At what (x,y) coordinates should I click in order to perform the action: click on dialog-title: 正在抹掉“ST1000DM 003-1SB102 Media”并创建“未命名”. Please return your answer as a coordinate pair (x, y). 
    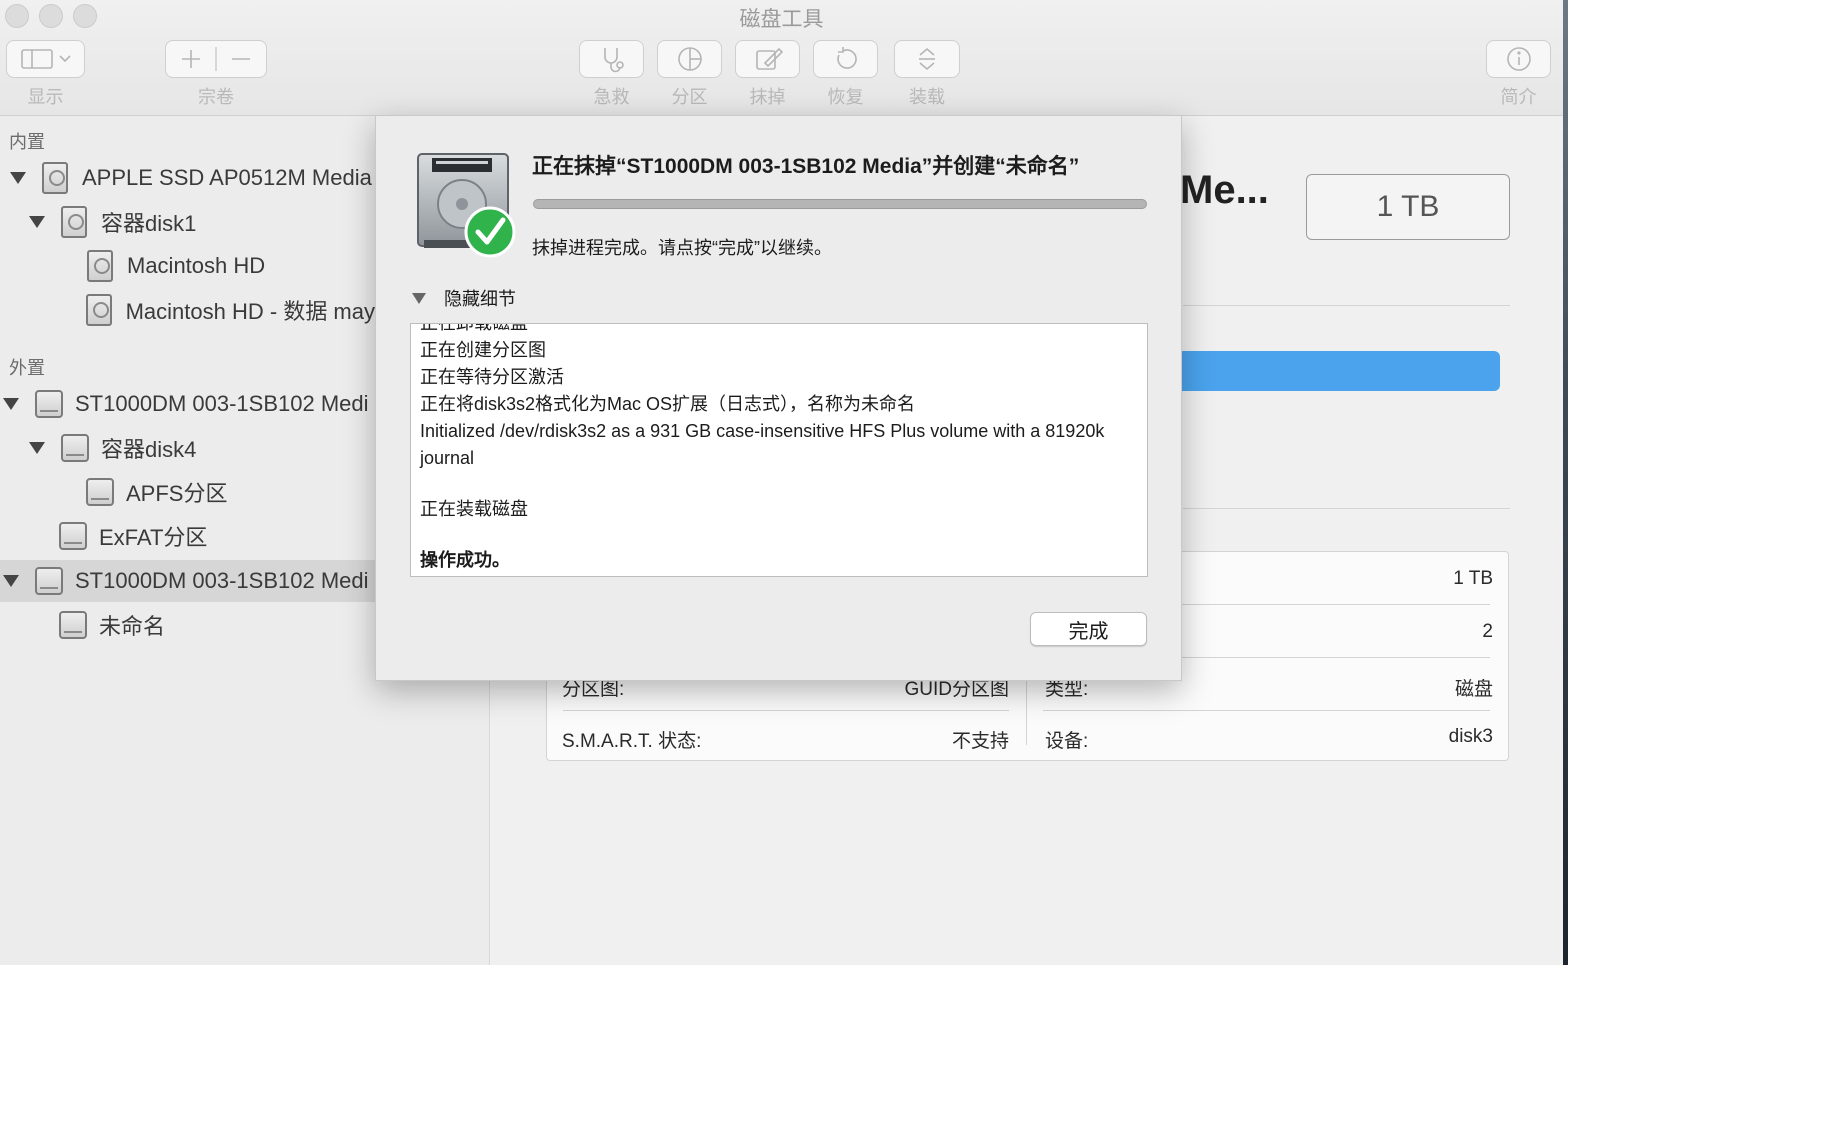
    Looking at the image, I should click on (806, 166).